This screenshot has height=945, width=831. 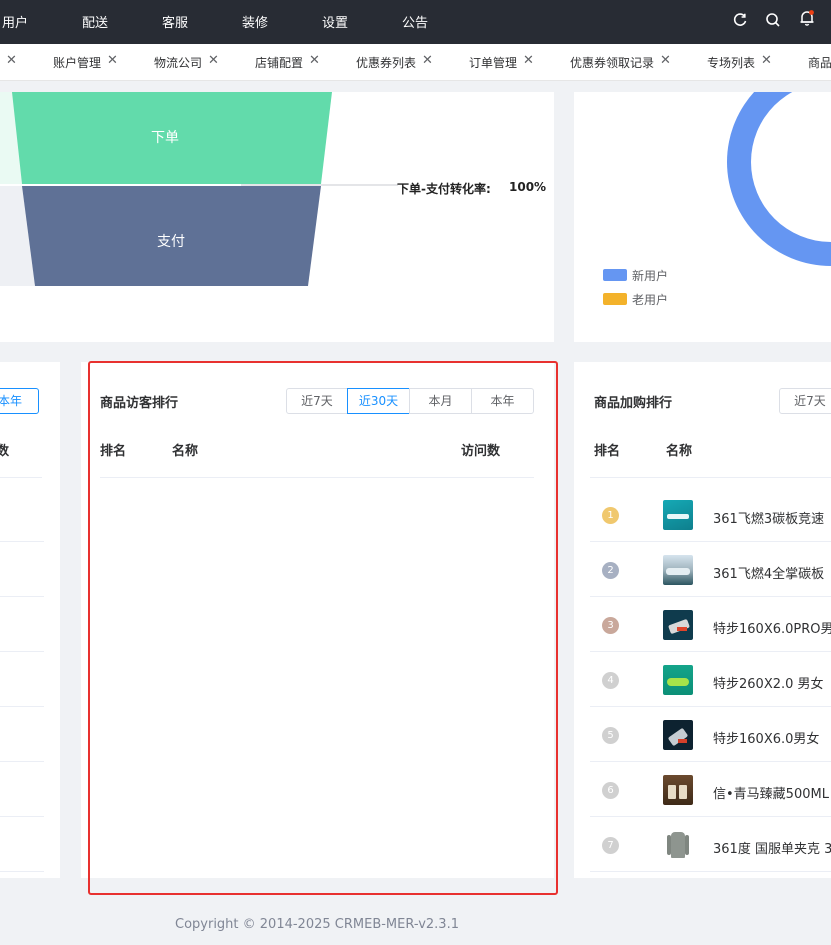 What do you see at coordinates (493, 62) in the screenshot?
I see `tab-order-management: 订单管理` at bounding box center [493, 62].